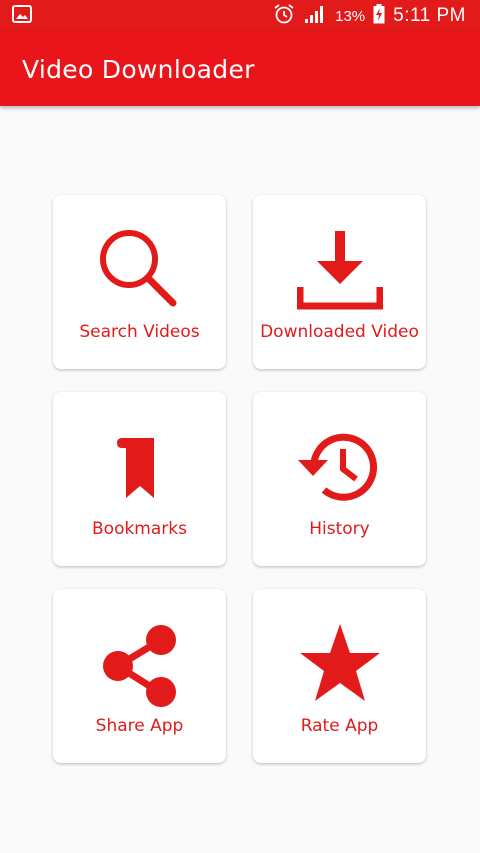 This screenshot has height=853, width=480. What do you see at coordinates (379, 16) in the screenshot?
I see `battery-charging-icon` at bounding box center [379, 16].